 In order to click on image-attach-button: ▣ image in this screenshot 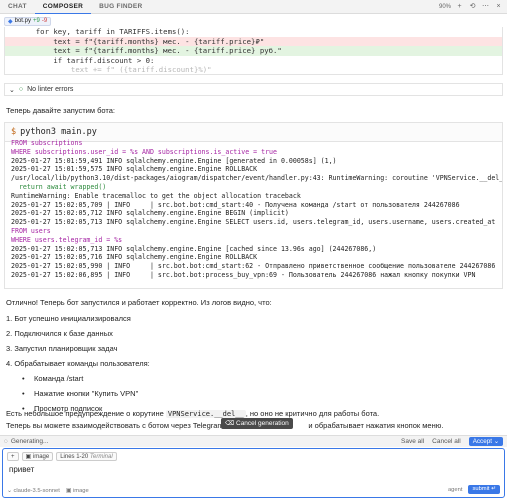, I will do `click(77, 491)`.